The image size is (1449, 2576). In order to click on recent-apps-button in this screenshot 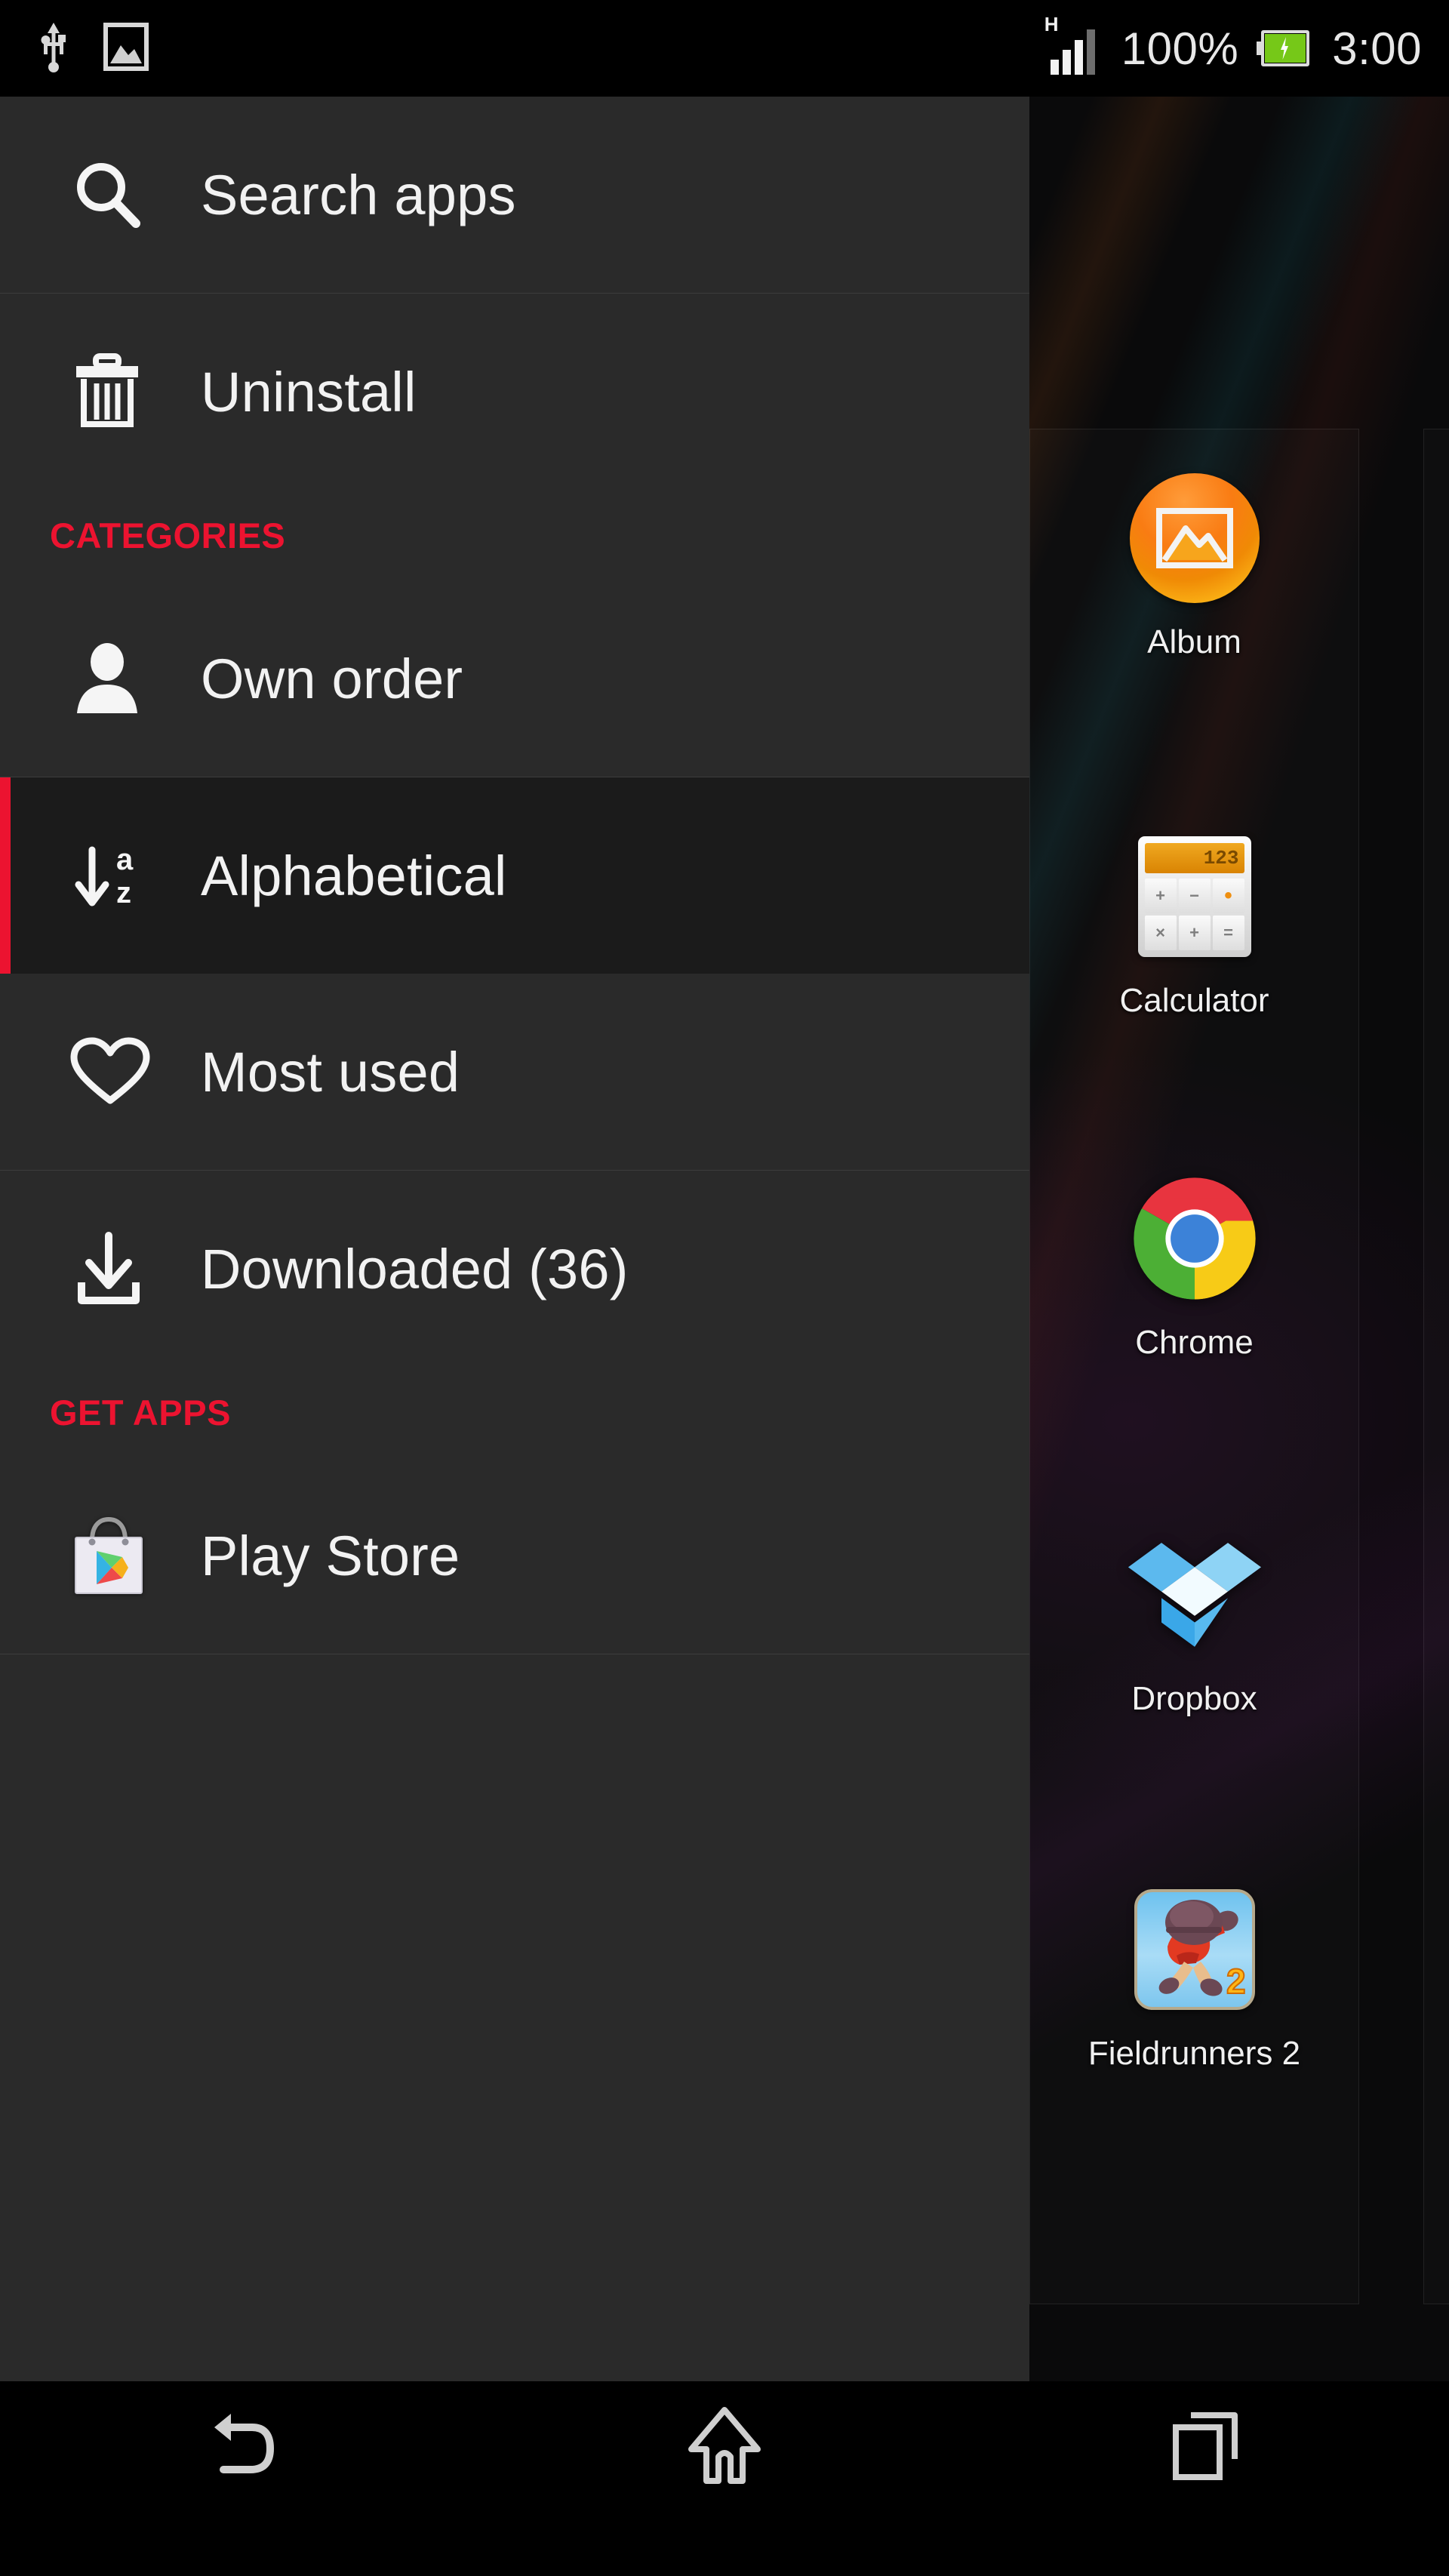, I will do `click(1207, 2441)`.